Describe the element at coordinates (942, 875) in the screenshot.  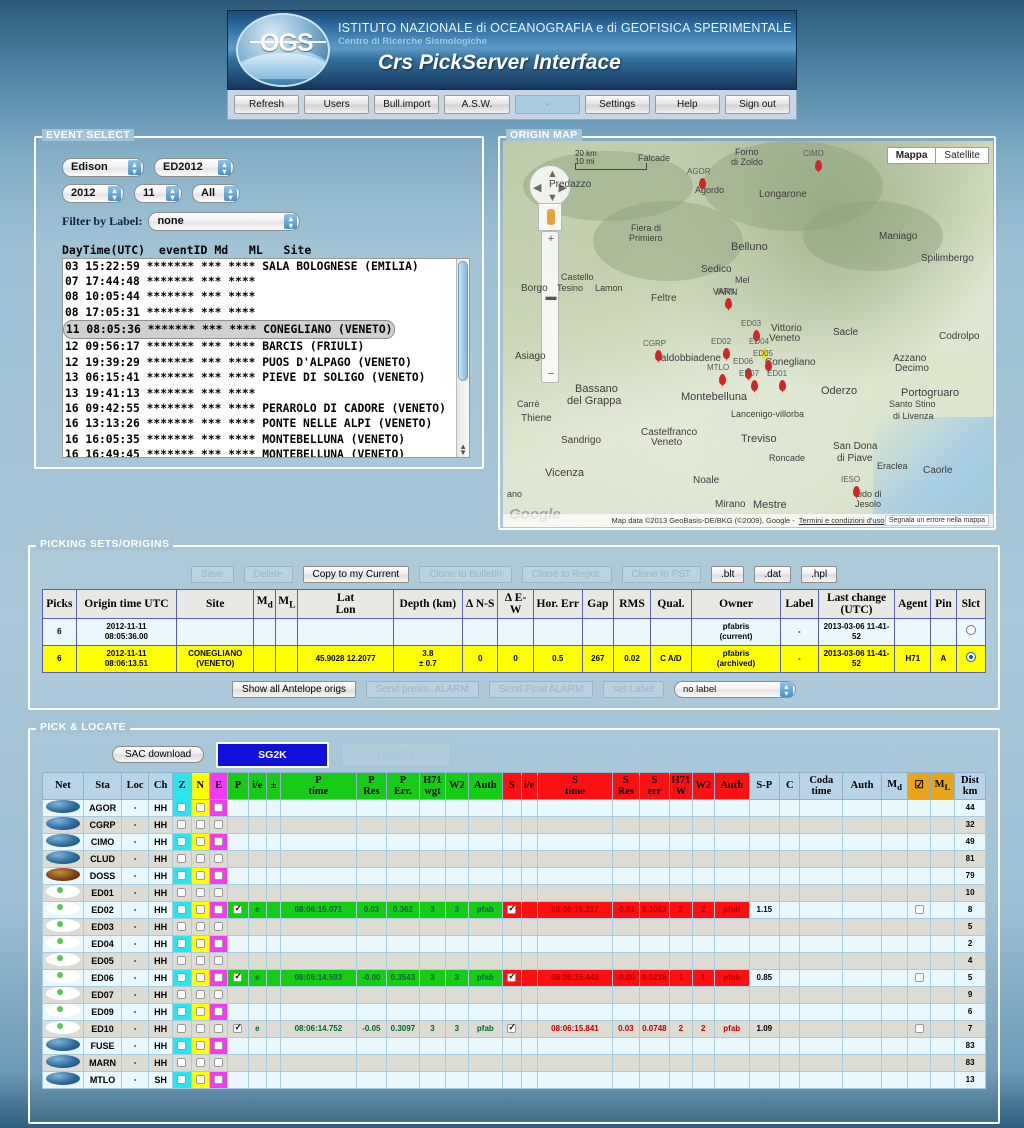
I see `ml-value-cell` at that location.